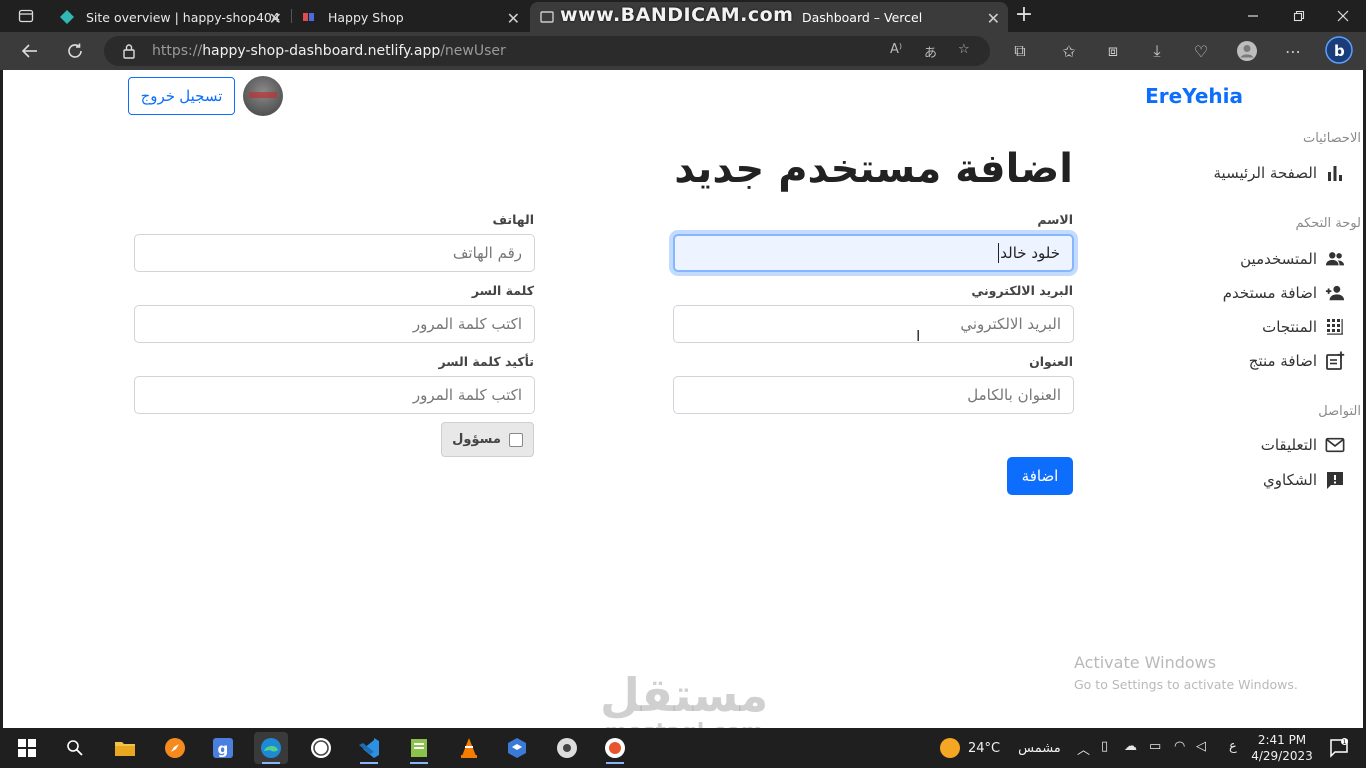 Image resolution: width=1366 pixels, height=768 pixels. Describe the element at coordinates (1299, 16) in the screenshot. I see `restore-button` at that location.